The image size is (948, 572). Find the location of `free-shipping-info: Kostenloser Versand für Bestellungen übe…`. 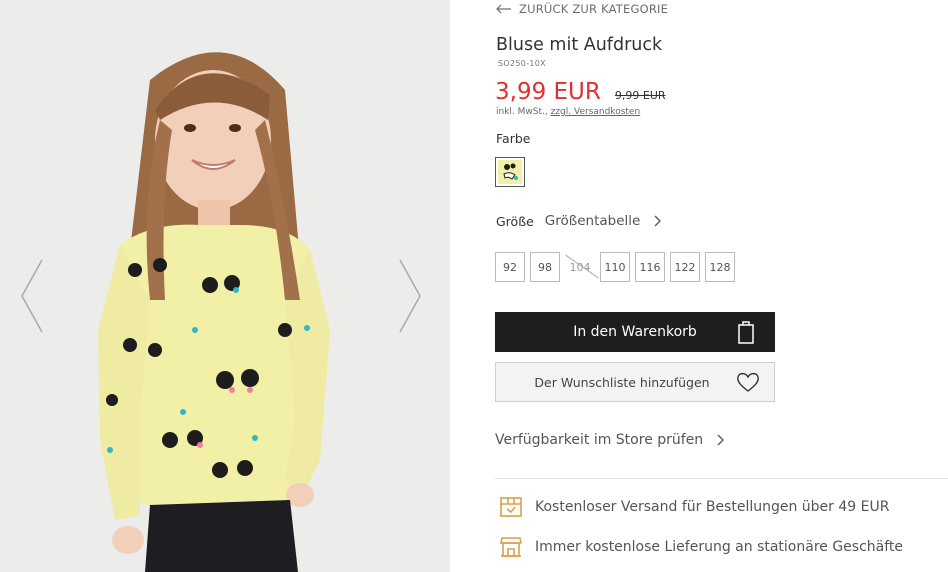

free-shipping-info: Kostenloser Versand für Bestellungen übe… is located at coordinates (694, 507).